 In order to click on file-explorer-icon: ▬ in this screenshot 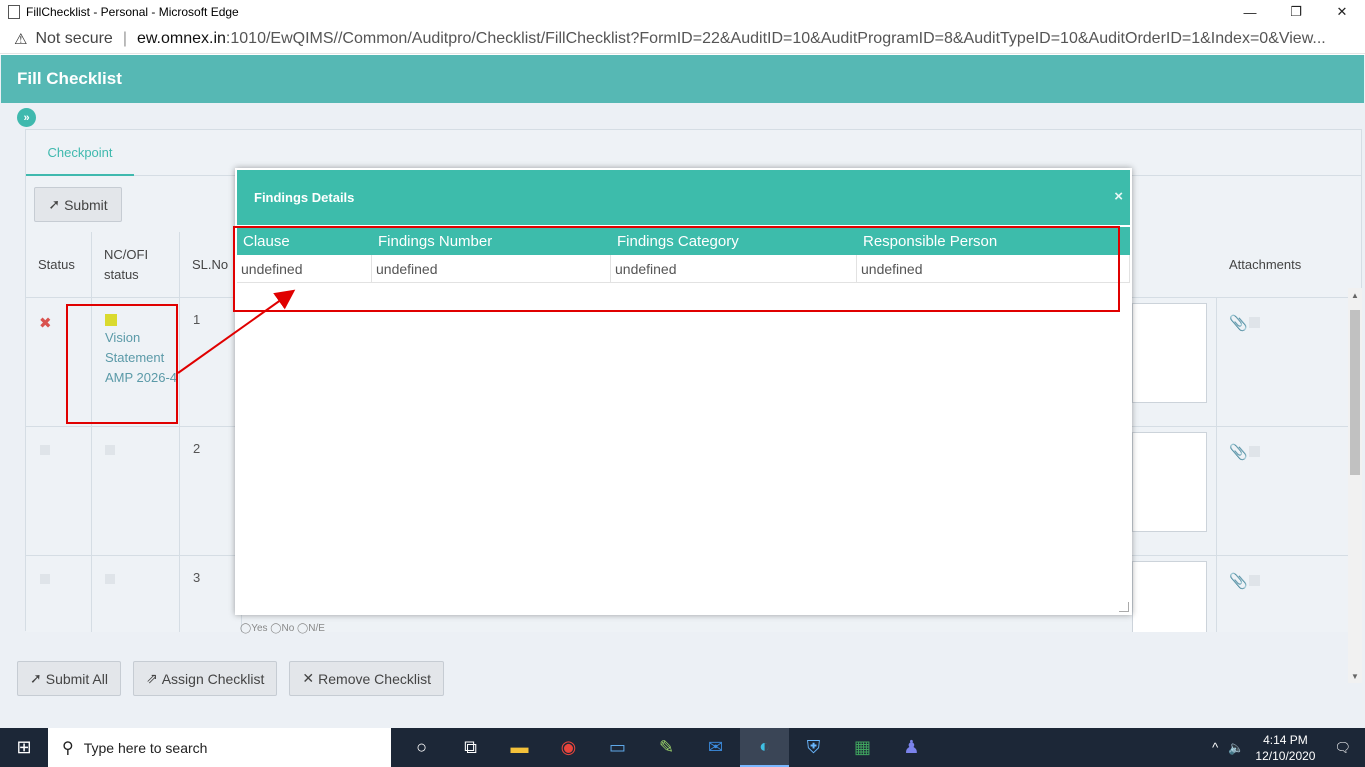, I will do `click(519, 747)`.